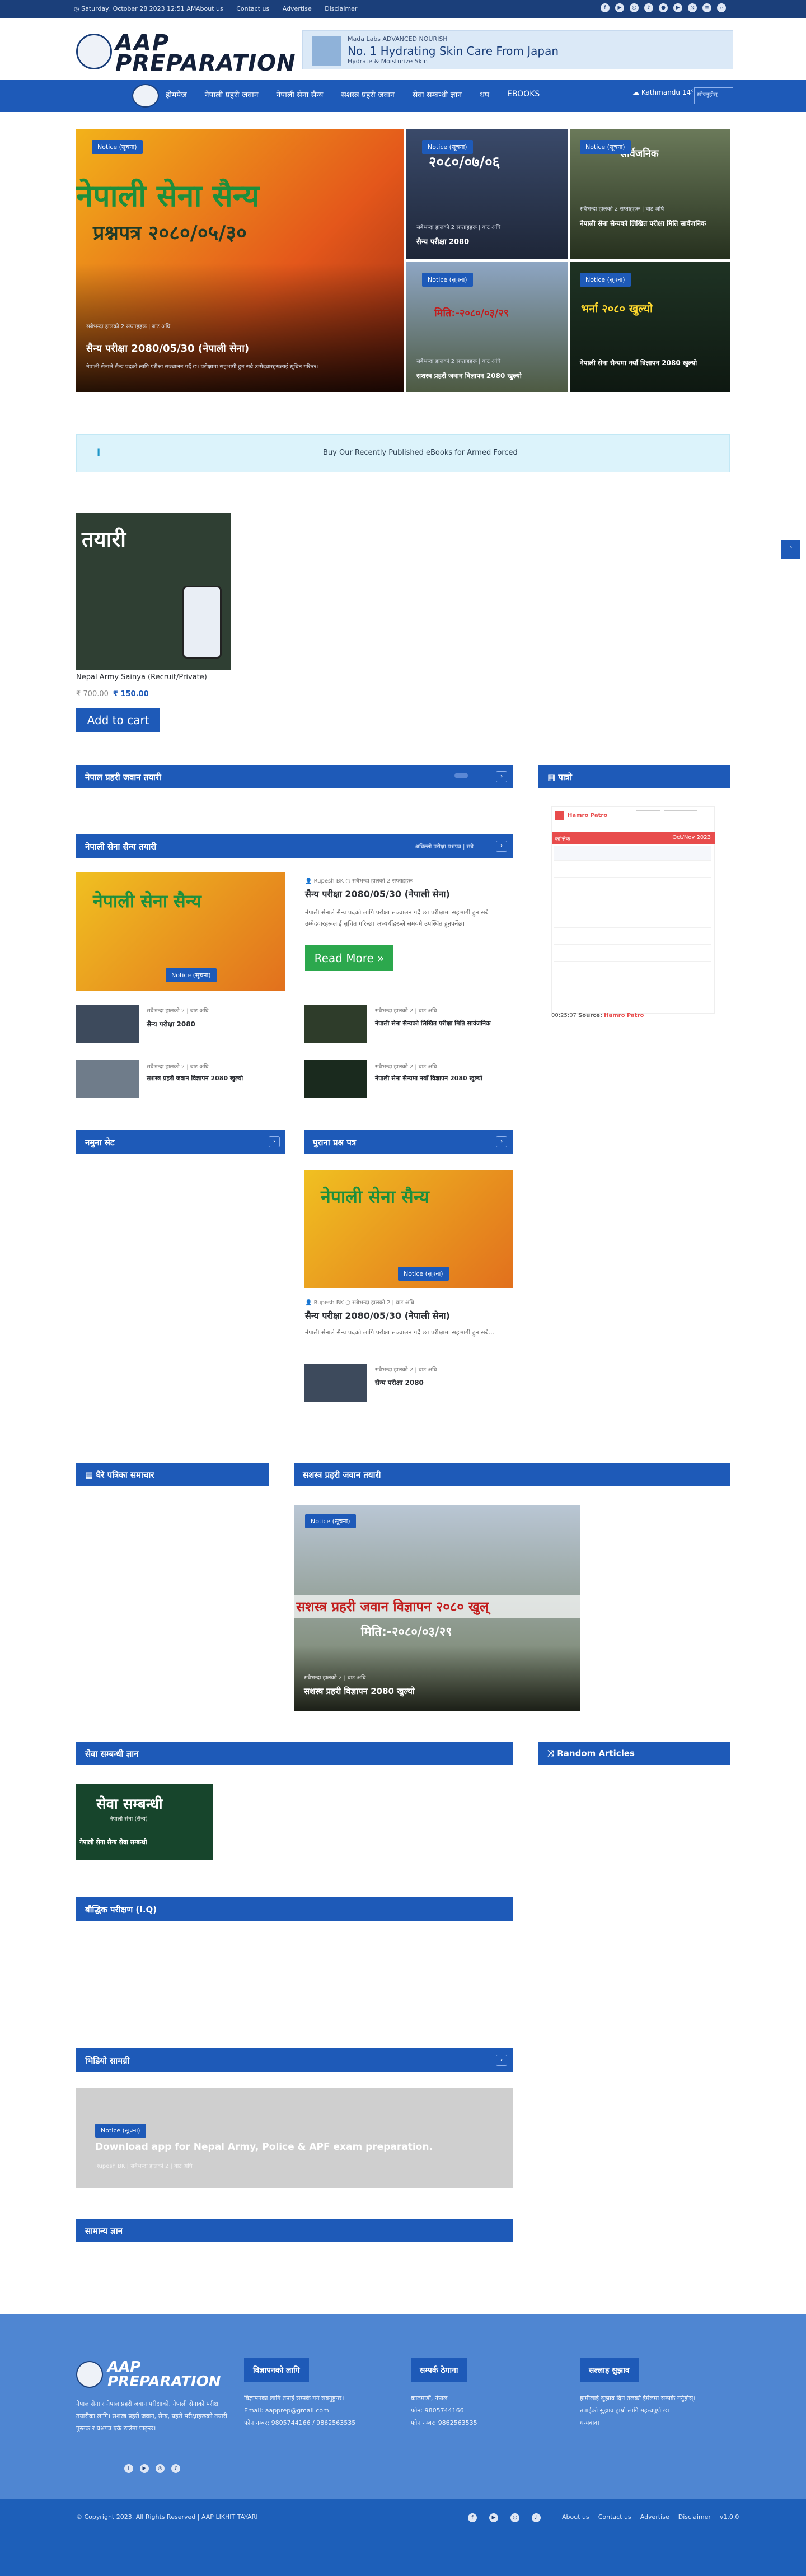 This screenshot has height=2576, width=806. Describe the element at coordinates (399, 1383) in the screenshot. I see `old-papers-small-title: सैन्य परीक्षा 2080` at that location.